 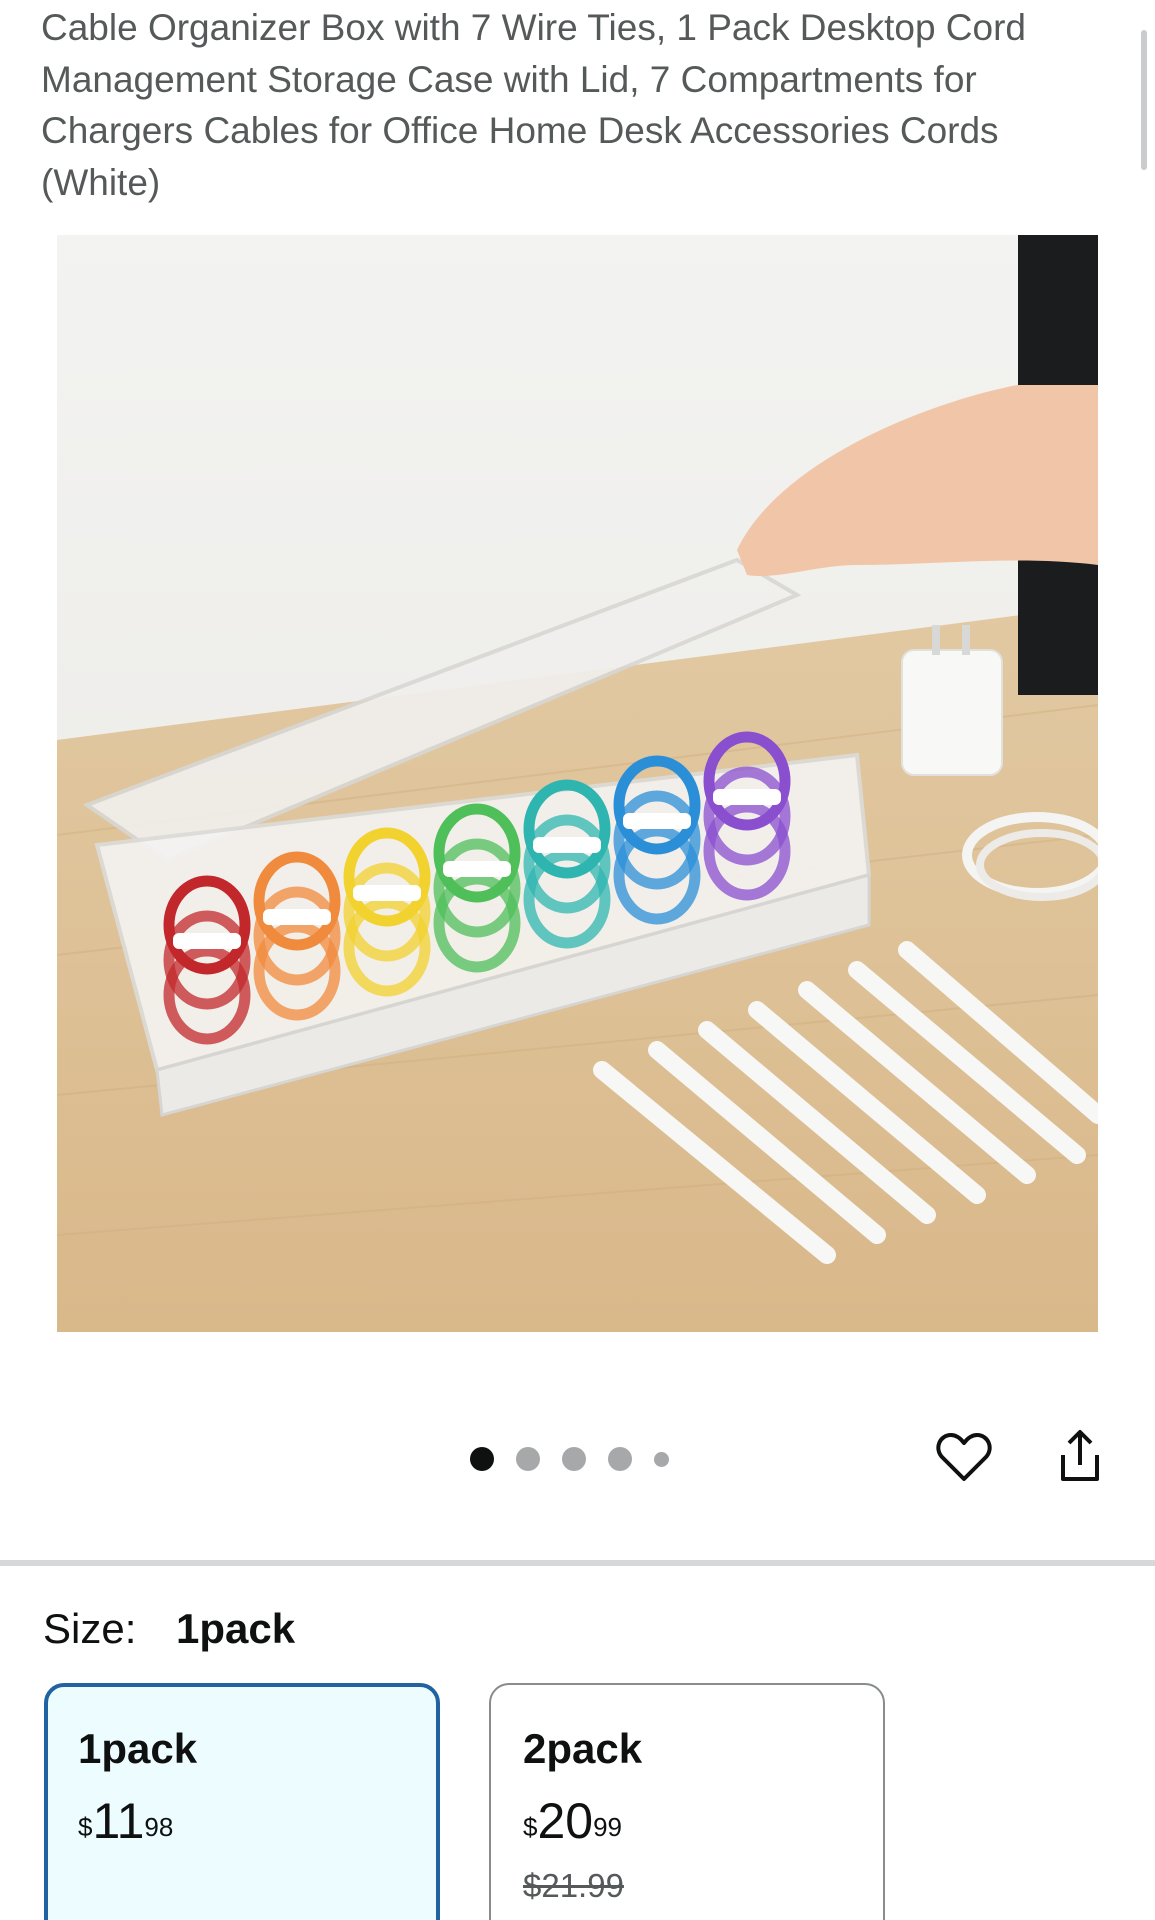 I want to click on option-name: 1pack, so click(x=138, y=1748).